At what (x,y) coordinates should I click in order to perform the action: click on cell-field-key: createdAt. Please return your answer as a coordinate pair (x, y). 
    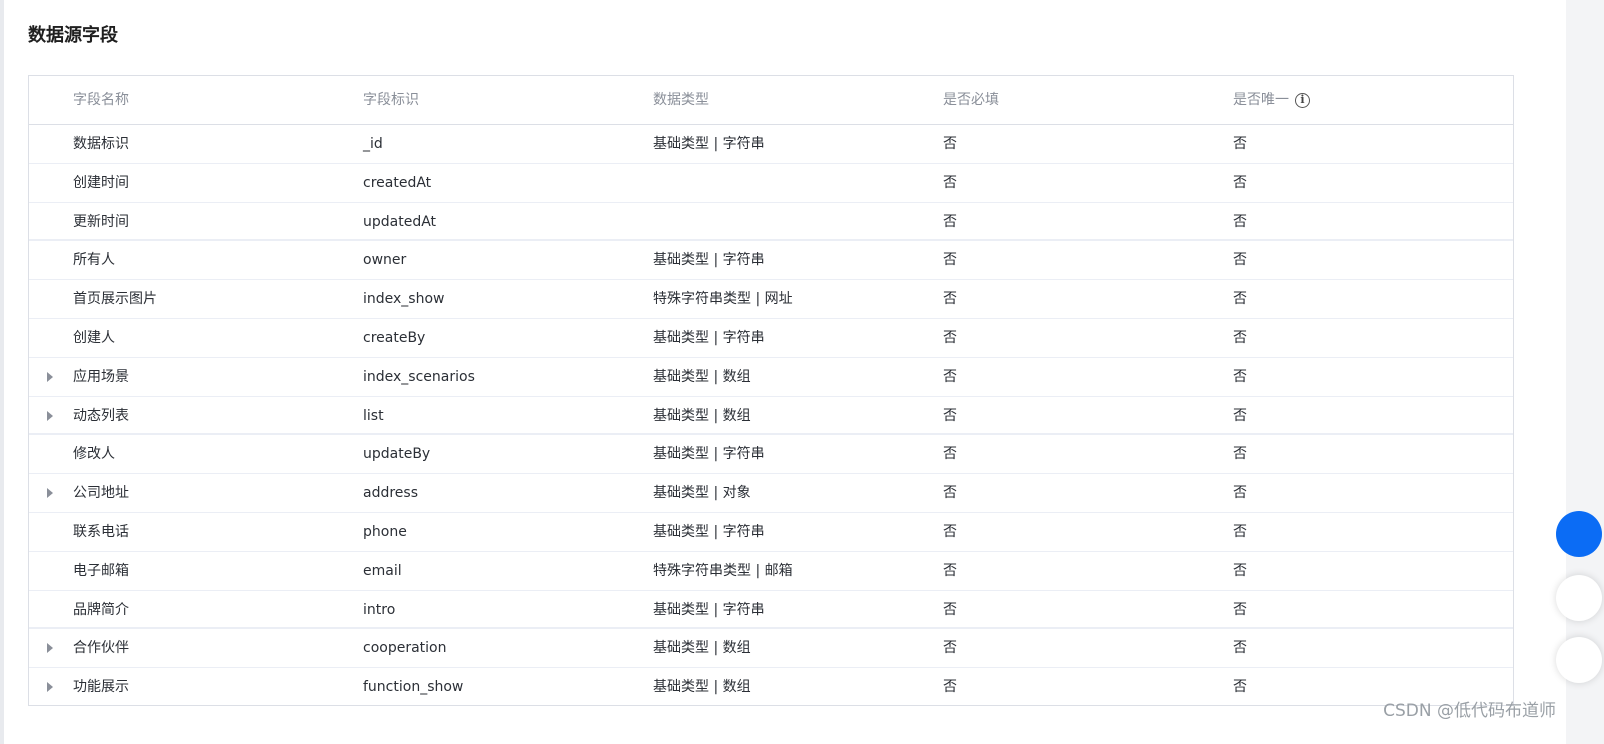
    Looking at the image, I should click on (397, 182).